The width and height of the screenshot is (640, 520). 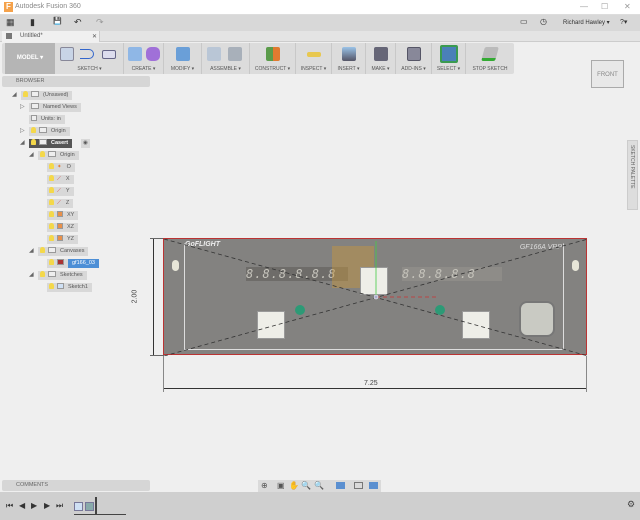 I want to click on offset-plane-icon, so click(x=273, y=54).